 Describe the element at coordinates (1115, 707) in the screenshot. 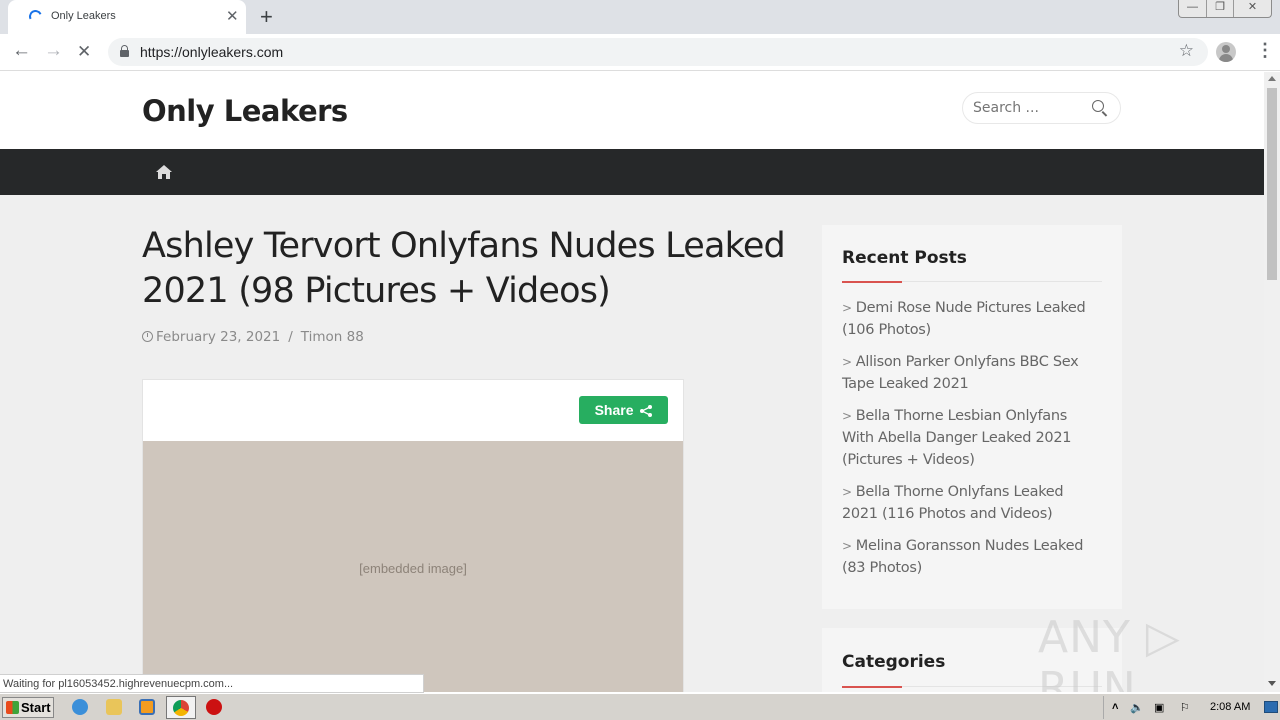

I see `tray-expand-icon: ˄` at that location.